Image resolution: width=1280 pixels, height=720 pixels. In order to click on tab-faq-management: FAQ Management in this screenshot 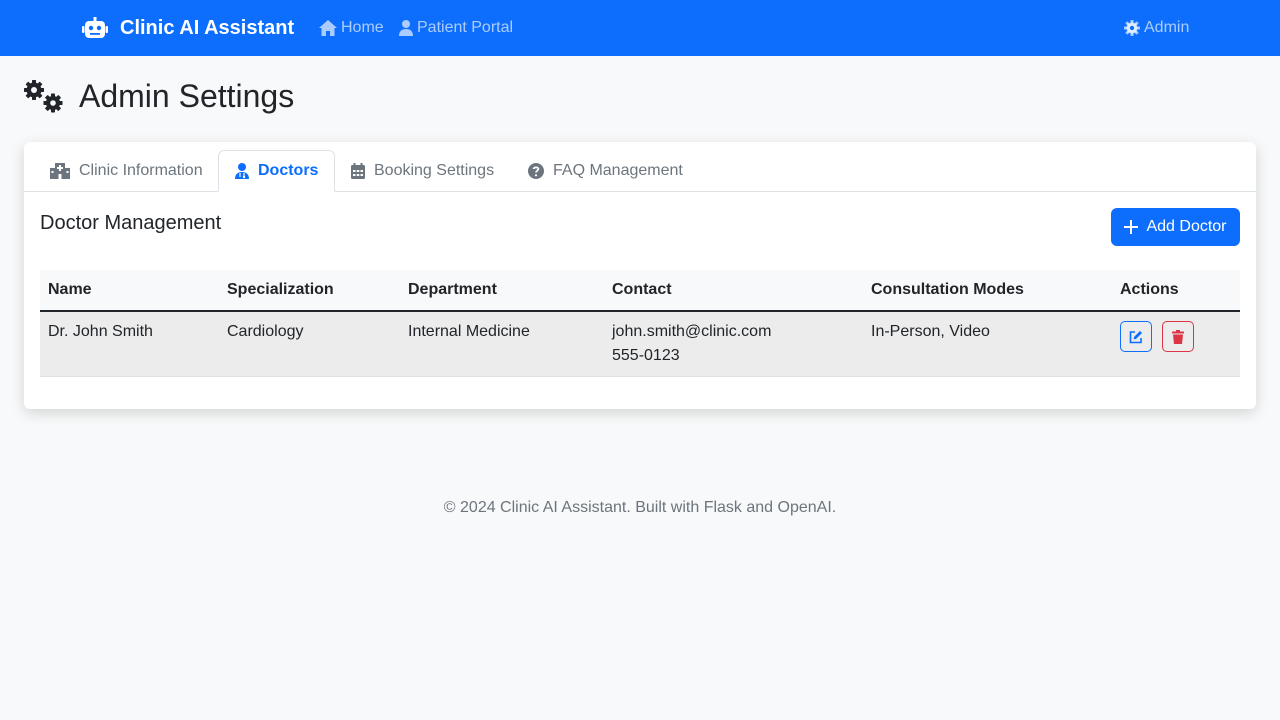, I will do `click(605, 171)`.